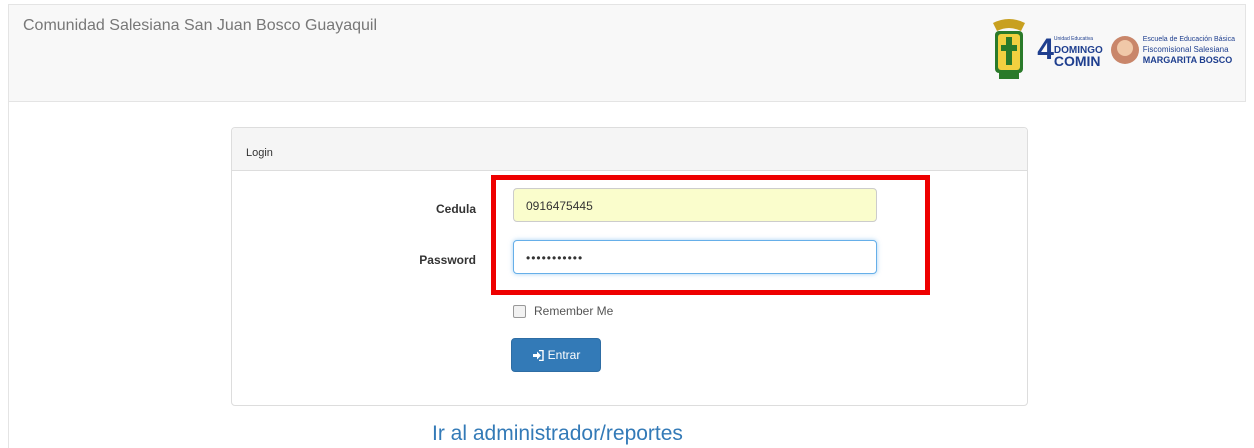 The image size is (1254, 448). Describe the element at coordinates (519, 311) in the screenshot. I see `remember-checkbox` at that location.